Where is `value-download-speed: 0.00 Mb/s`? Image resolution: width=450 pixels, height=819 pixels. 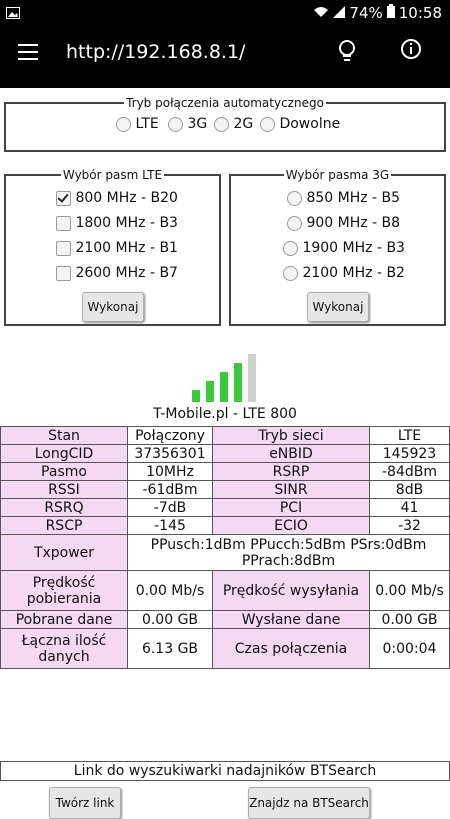
value-download-speed: 0.00 Mb/s is located at coordinates (170, 590).